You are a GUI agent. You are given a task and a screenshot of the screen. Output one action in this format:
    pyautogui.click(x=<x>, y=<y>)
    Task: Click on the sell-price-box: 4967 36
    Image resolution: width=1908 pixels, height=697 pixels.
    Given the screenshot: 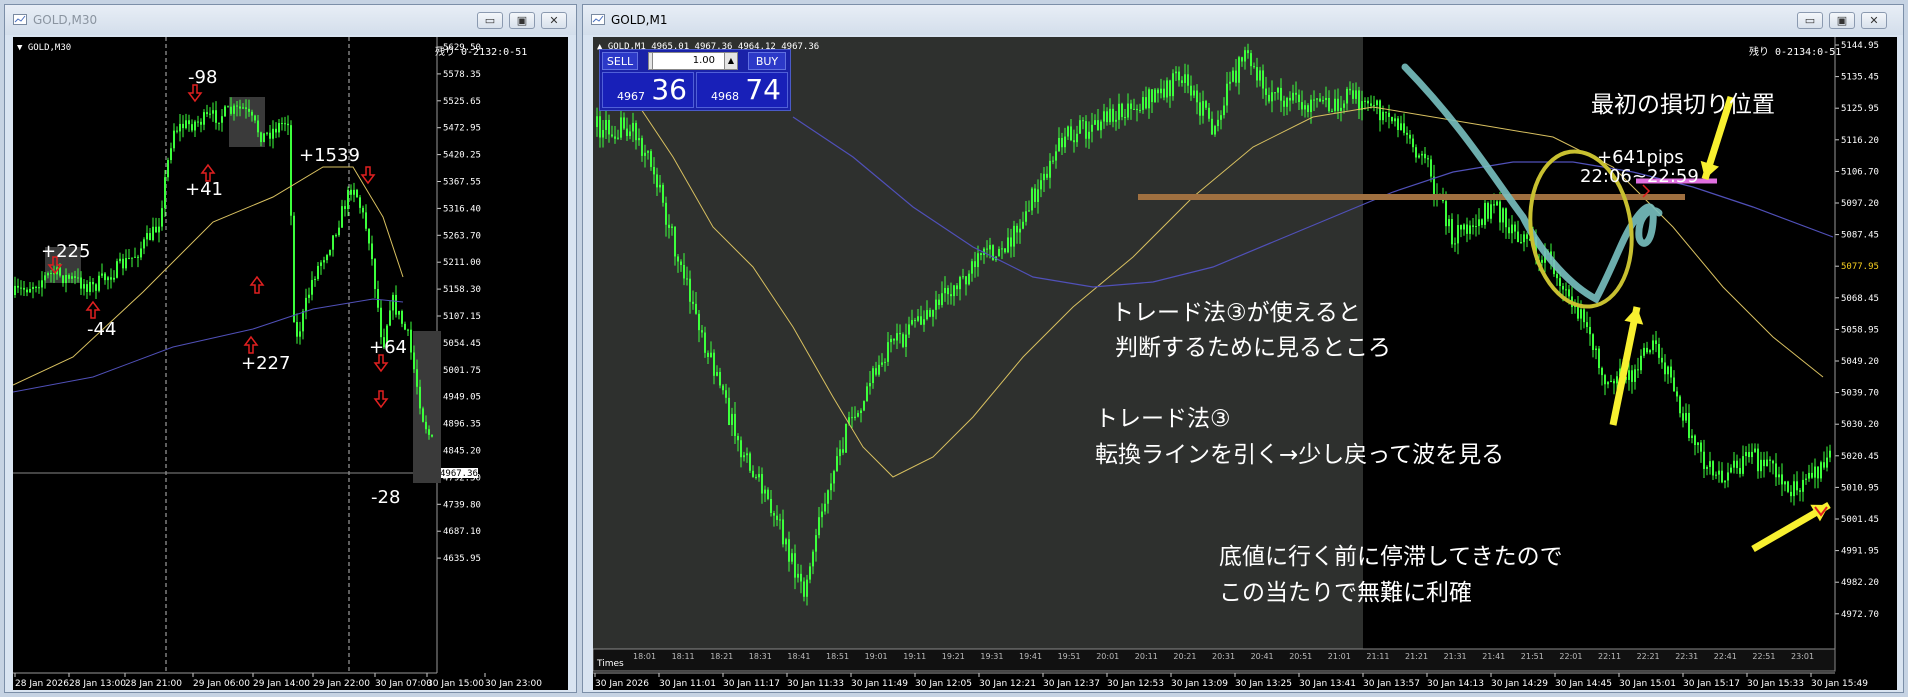 What is the action you would take?
    pyautogui.click(x=648, y=90)
    